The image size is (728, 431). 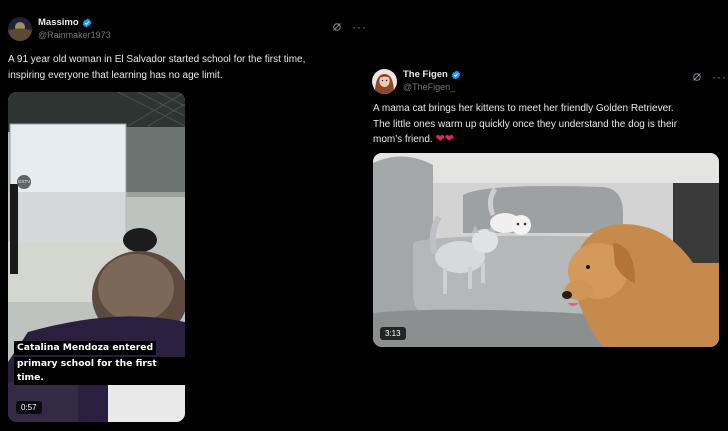 What do you see at coordinates (432, 87) in the screenshot?
I see `author-handle: @TheFigen_` at bounding box center [432, 87].